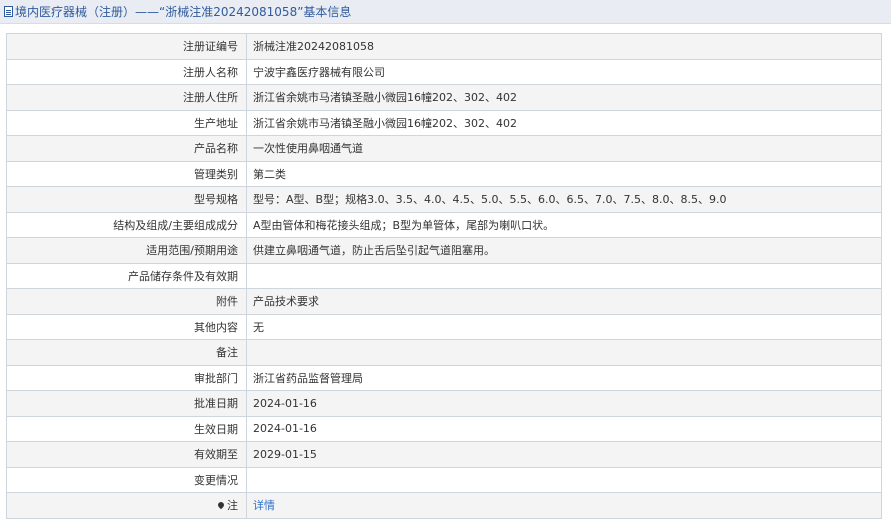 The height and width of the screenshot is (529, 891). I want to click on row-label: 产品储存条件及有效期, so click(126, 275).